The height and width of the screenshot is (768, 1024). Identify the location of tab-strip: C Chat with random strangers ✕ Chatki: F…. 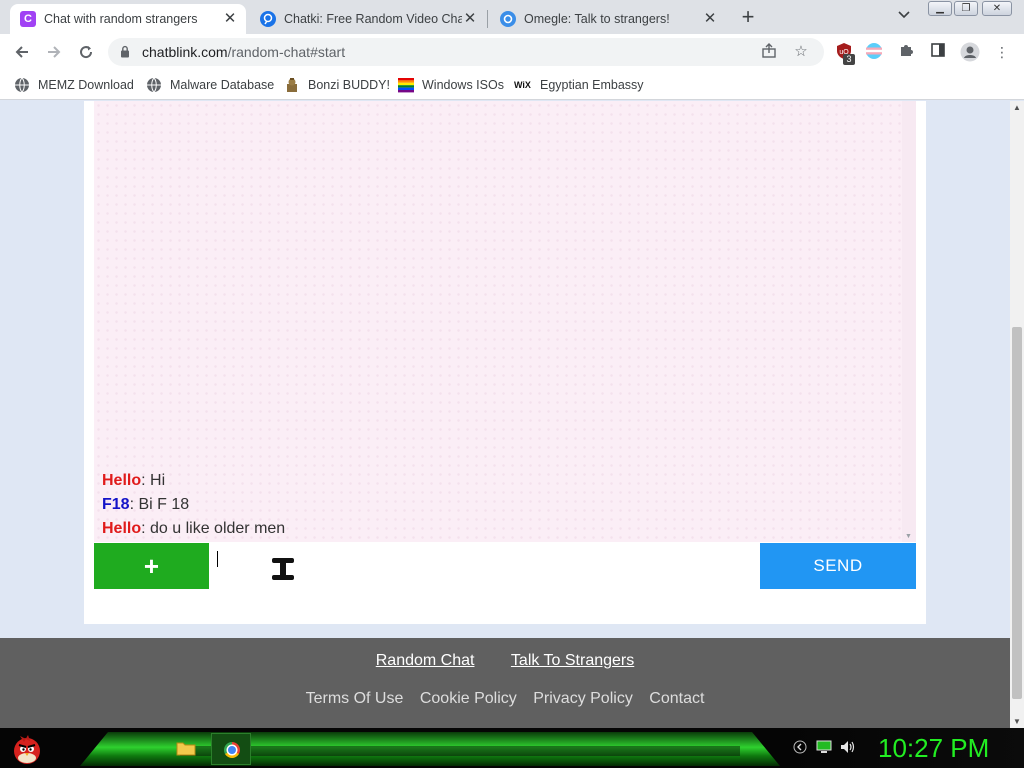
(512, 17).